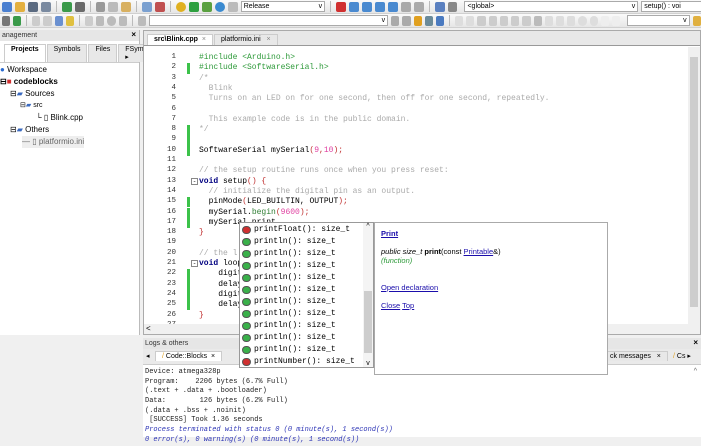 The image size is (701, 446). I want to click on forward-icon, so click(406, 20).